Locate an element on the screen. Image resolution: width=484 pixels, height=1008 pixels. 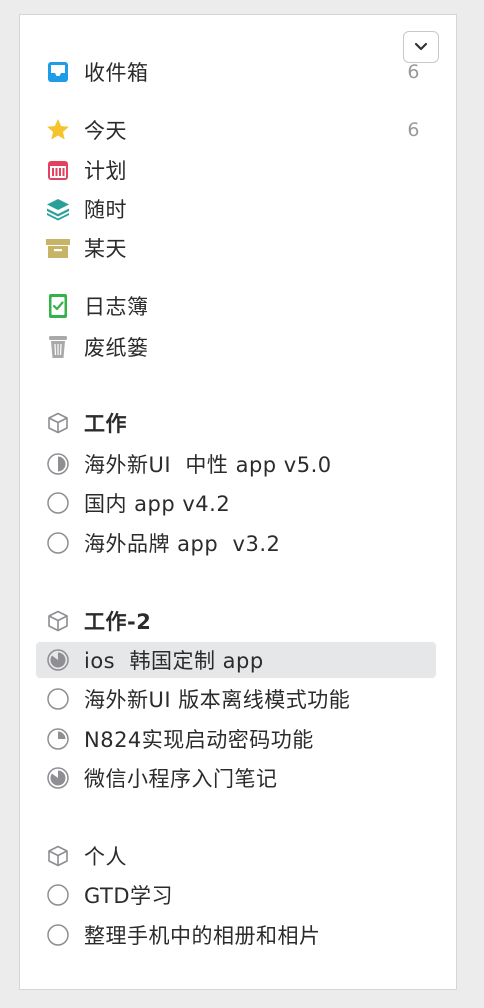
area-label: 个人 is located at coordinates (105, 857).